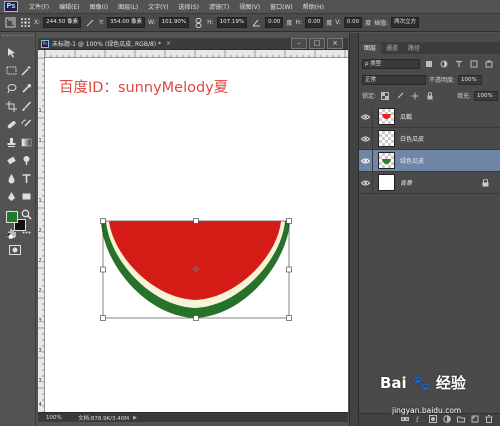  What do you see at coordinates (10, 23) in the screenshot?
I see `tool-preset-icon` at bounding box center [10, 23].